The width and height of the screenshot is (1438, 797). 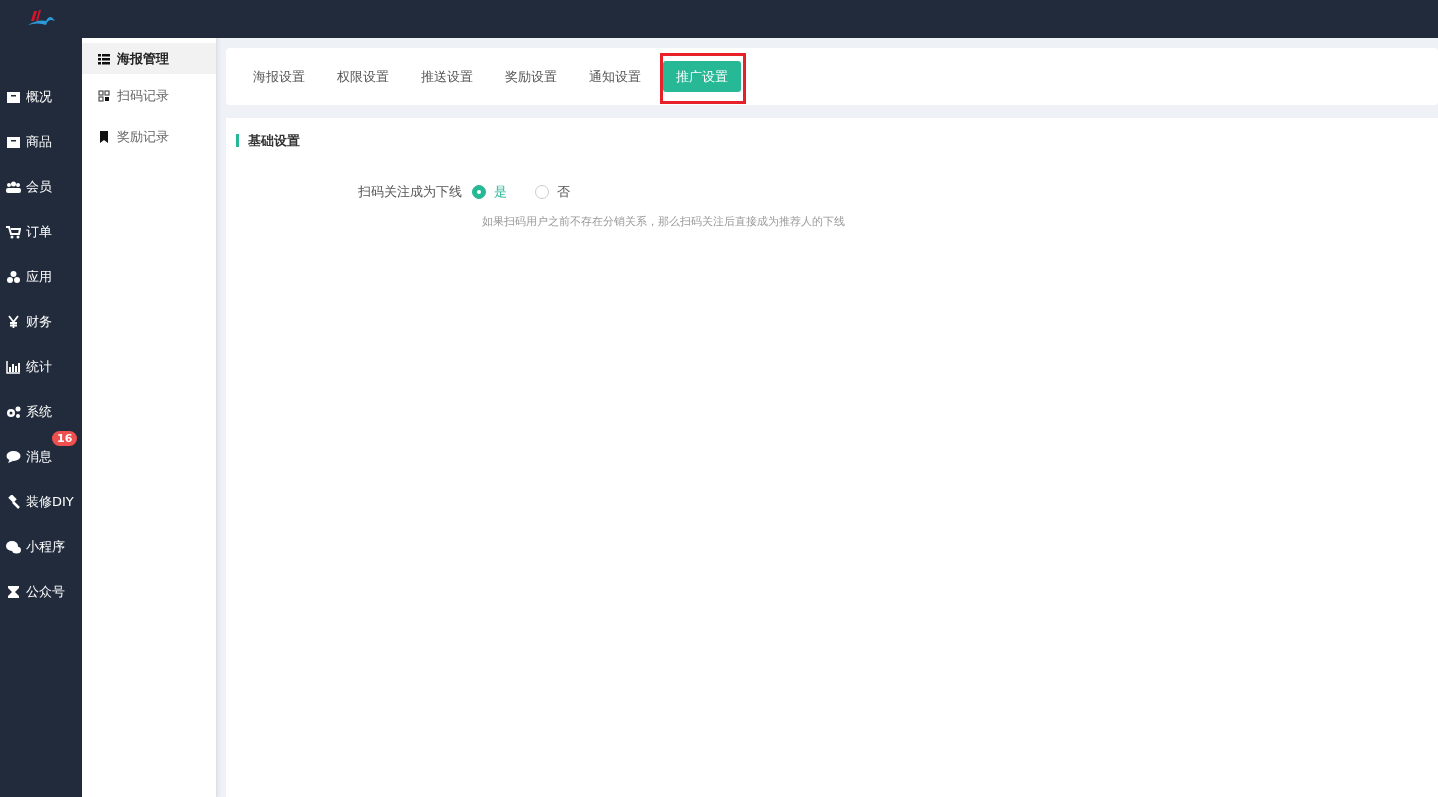 What do you see at coordinates (41, 276) in the screenshot?
I see `nav-item: 应用` at bounding box center [41, 276].